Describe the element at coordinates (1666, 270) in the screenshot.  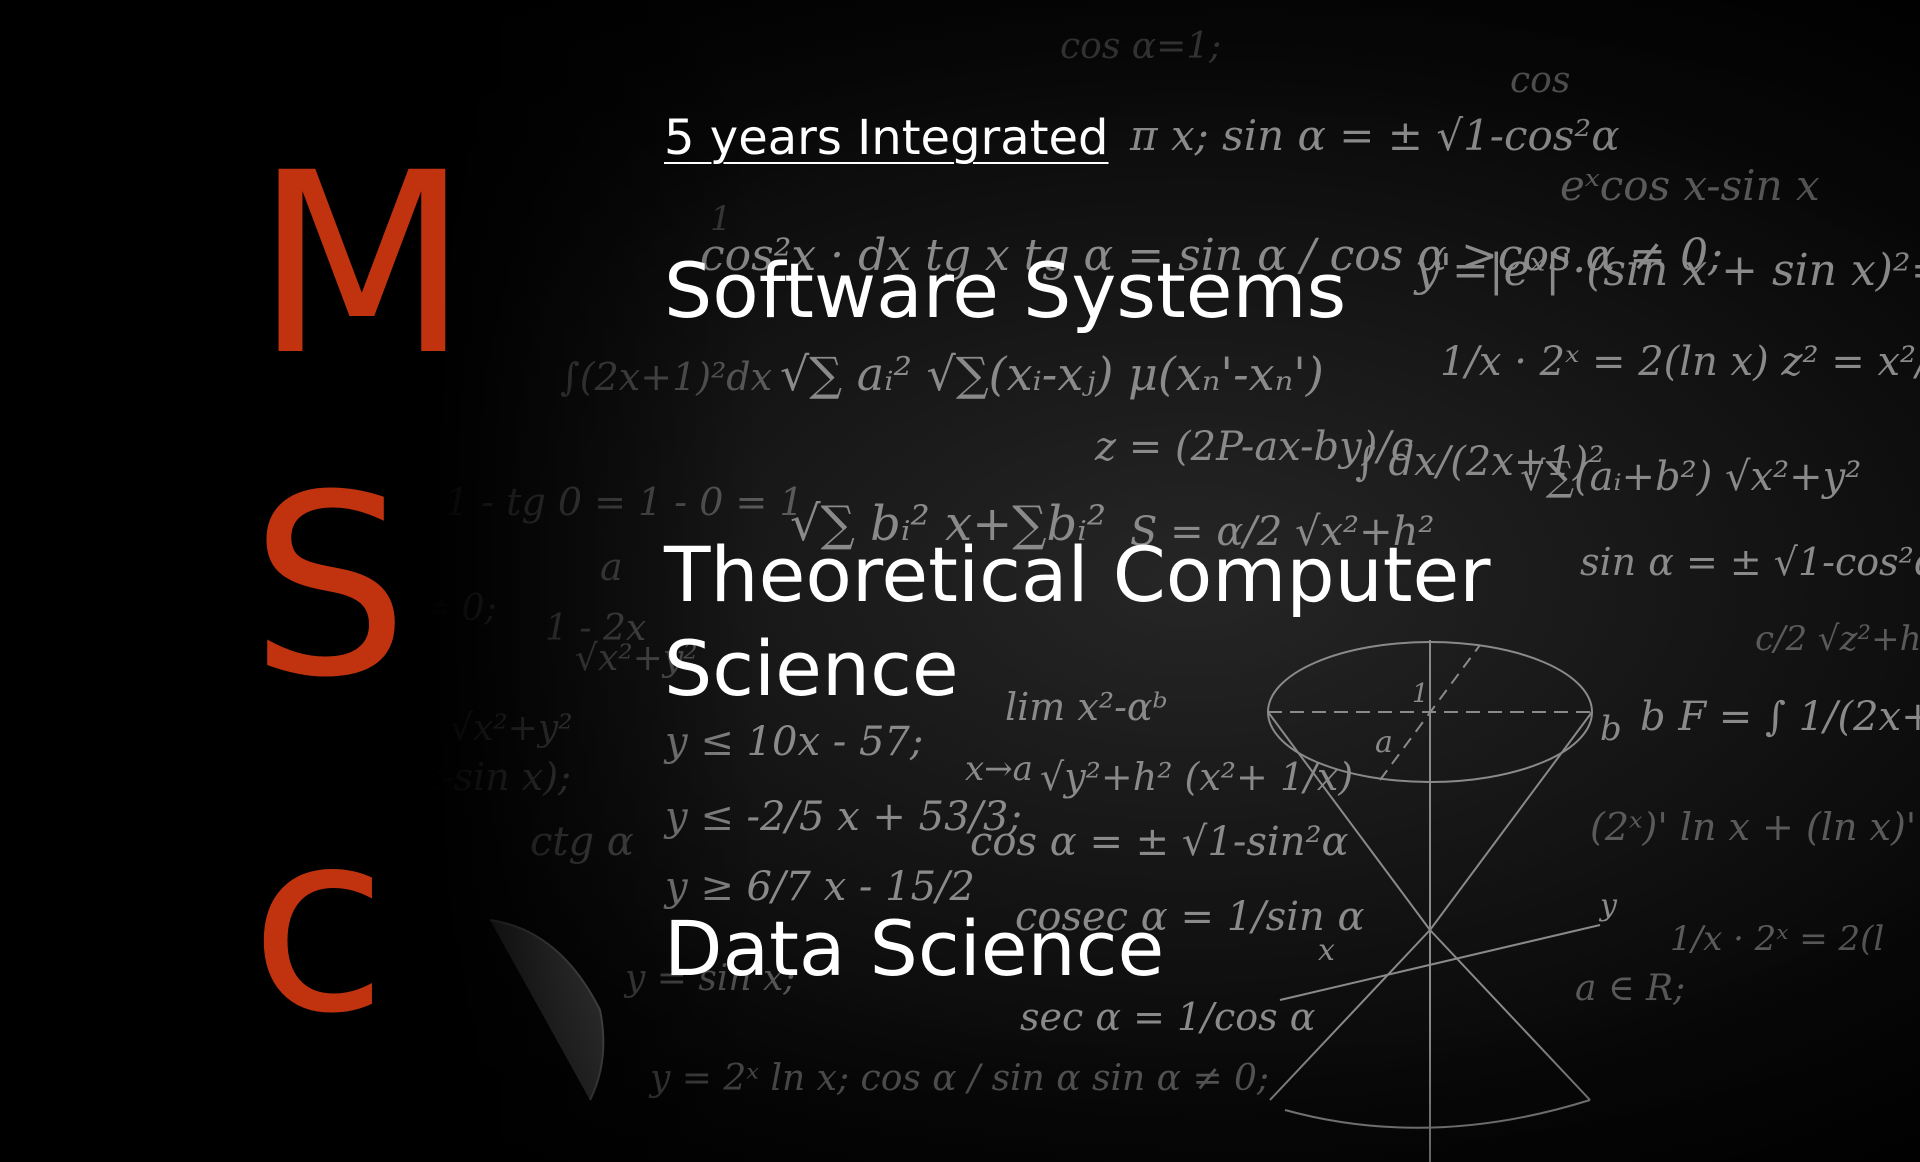
I see `svg-text: y'=|eˣ|'·(sin x + sin x)²=eˣ` at that location.